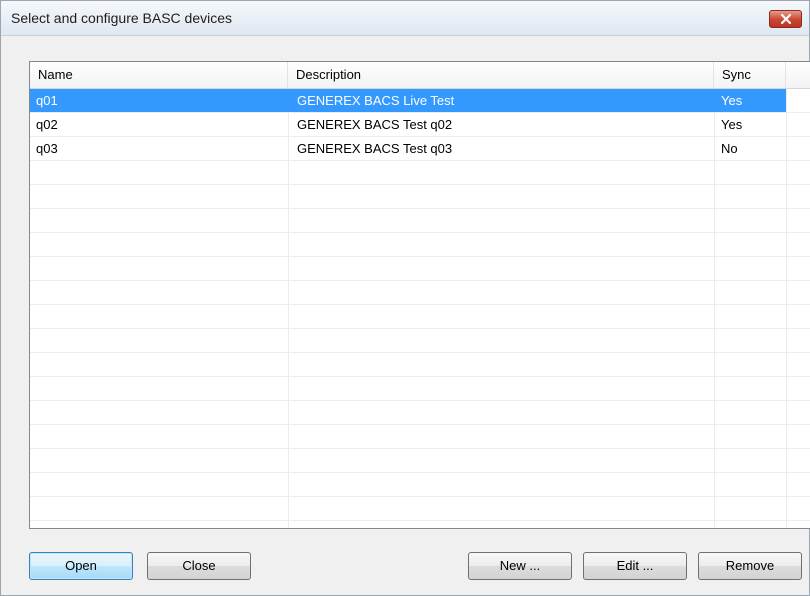  I want to click on title-bar: Select and configure BASC devices, so click(405, 18).